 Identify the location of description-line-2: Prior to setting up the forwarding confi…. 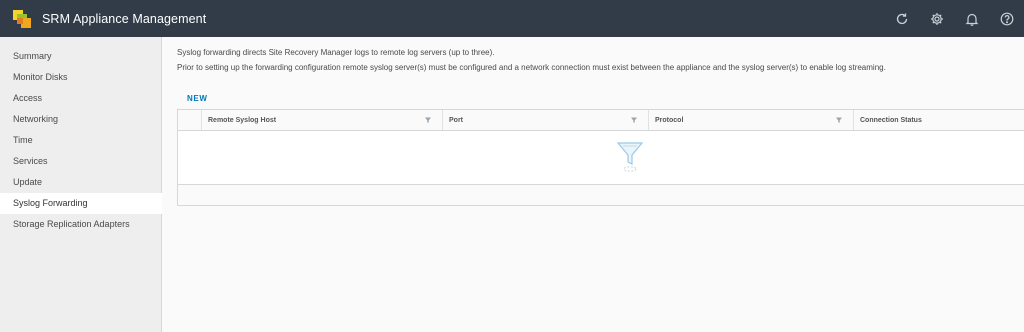
(531, 67).